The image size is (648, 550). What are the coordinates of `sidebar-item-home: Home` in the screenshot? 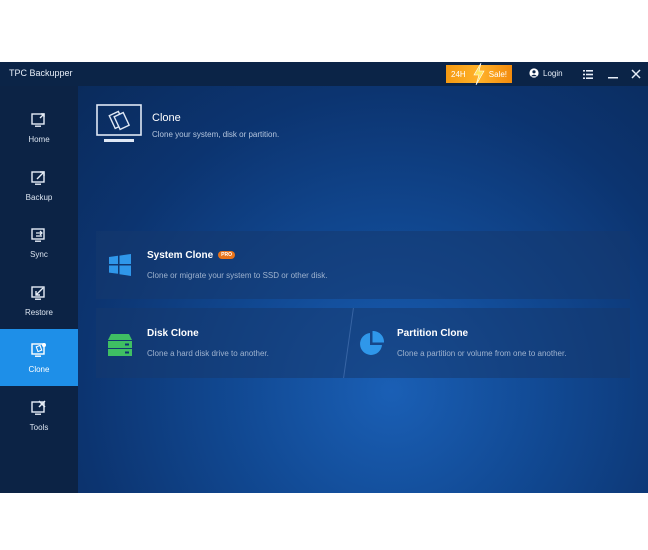 It's located at (39, 127).